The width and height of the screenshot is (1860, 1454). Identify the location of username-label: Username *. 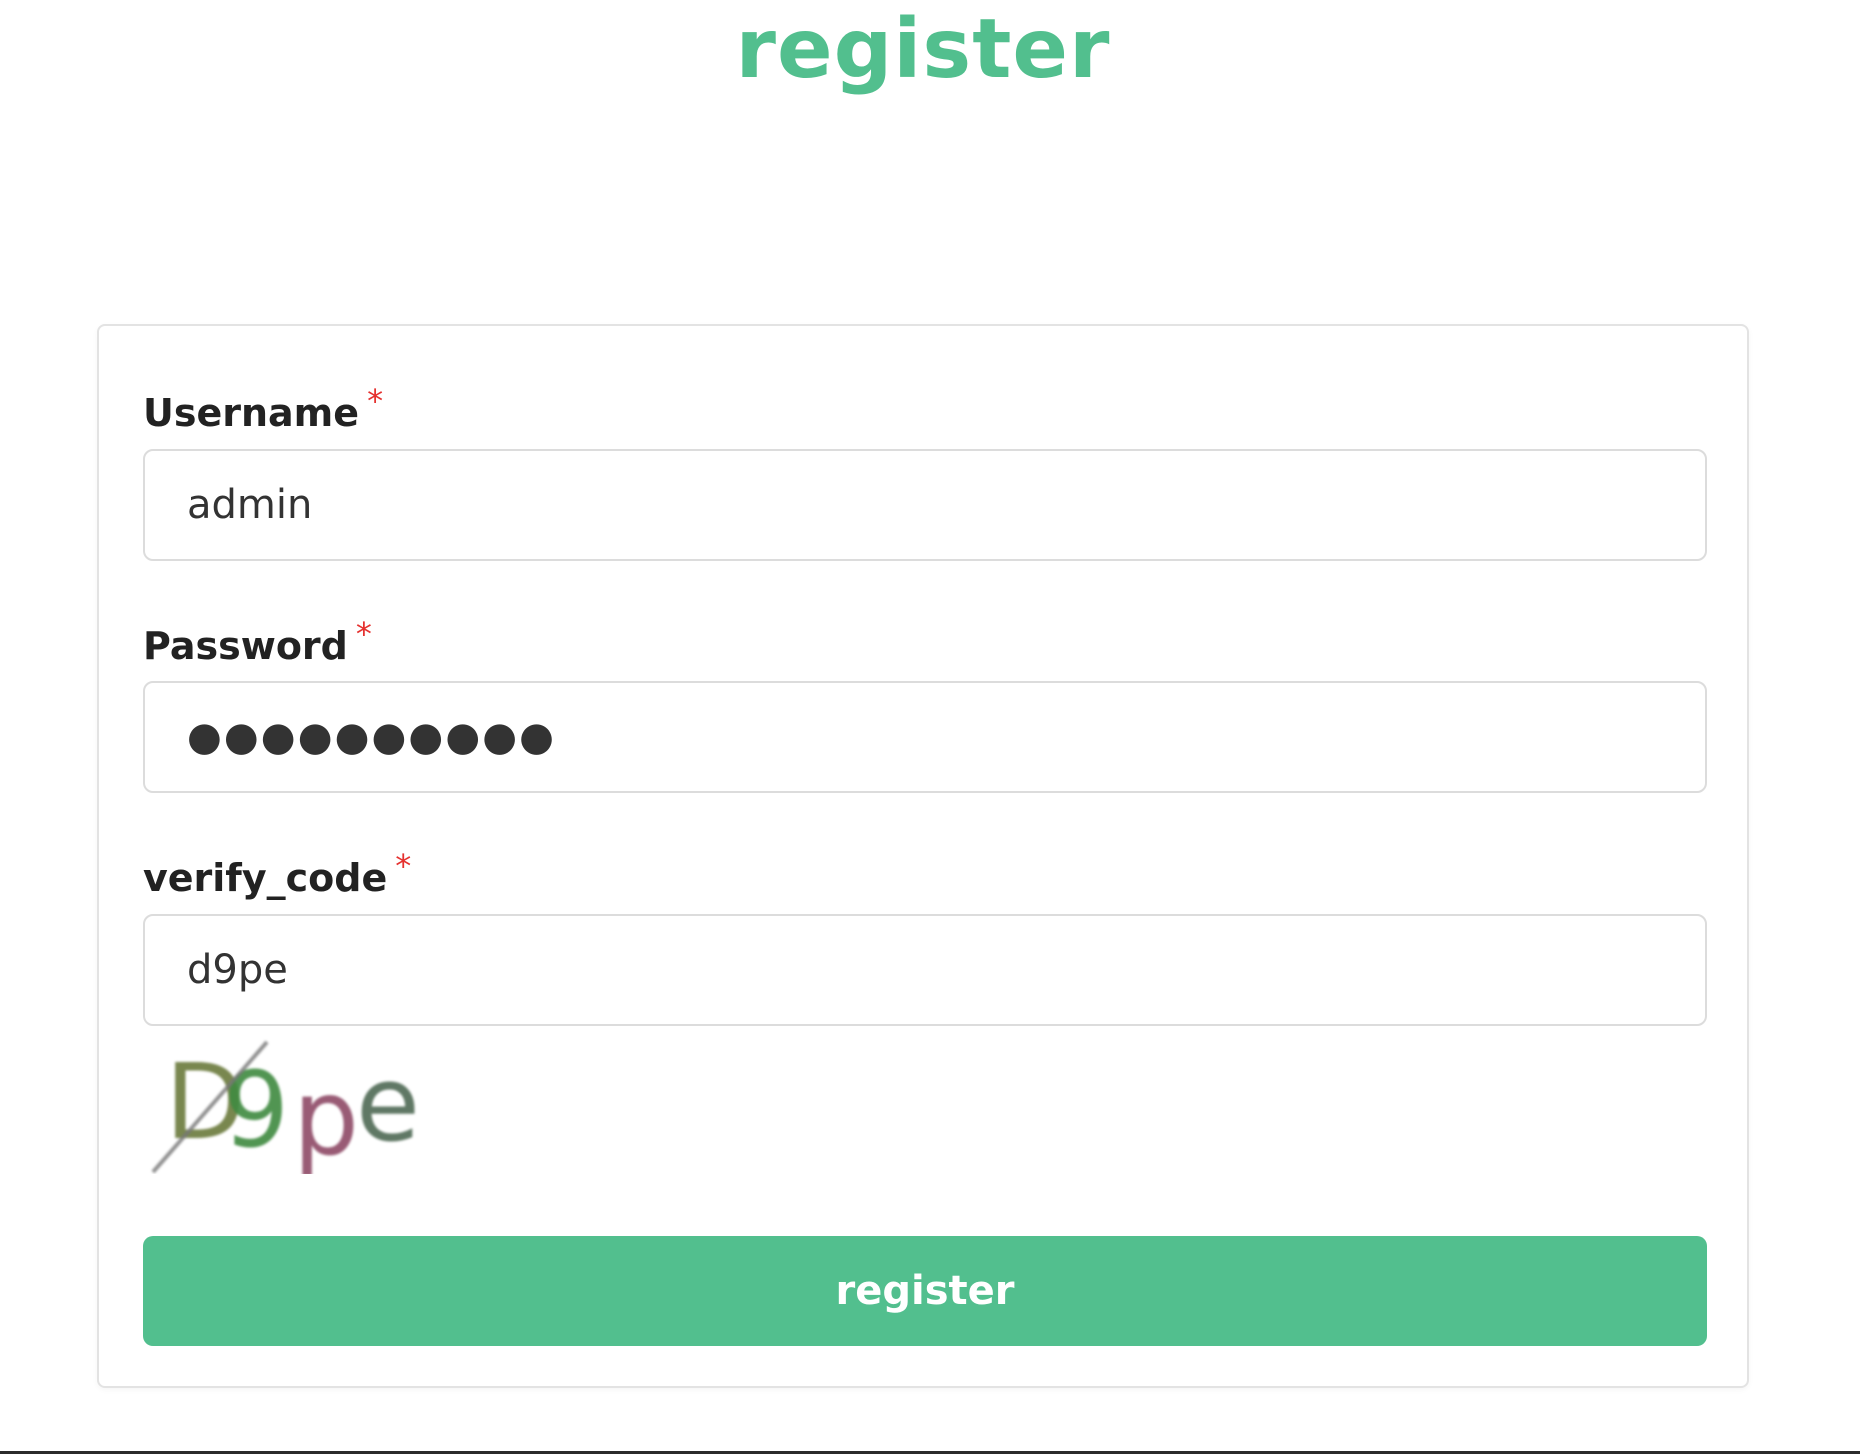
(263, 410).